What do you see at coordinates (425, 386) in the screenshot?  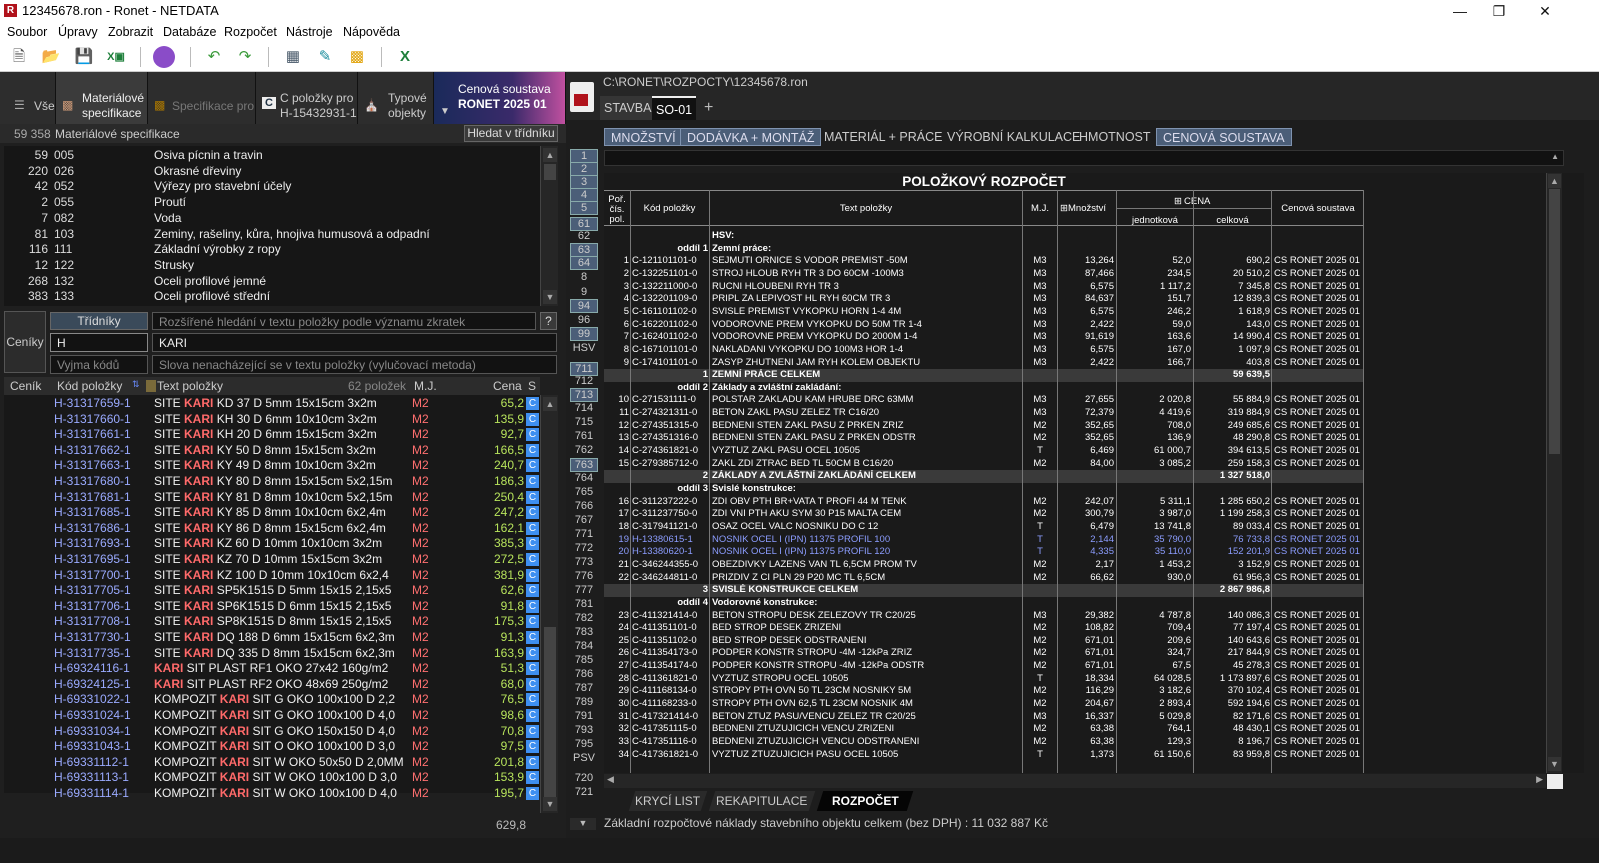 I see `col-mj: M.J.` at bounding box center [425, 386].